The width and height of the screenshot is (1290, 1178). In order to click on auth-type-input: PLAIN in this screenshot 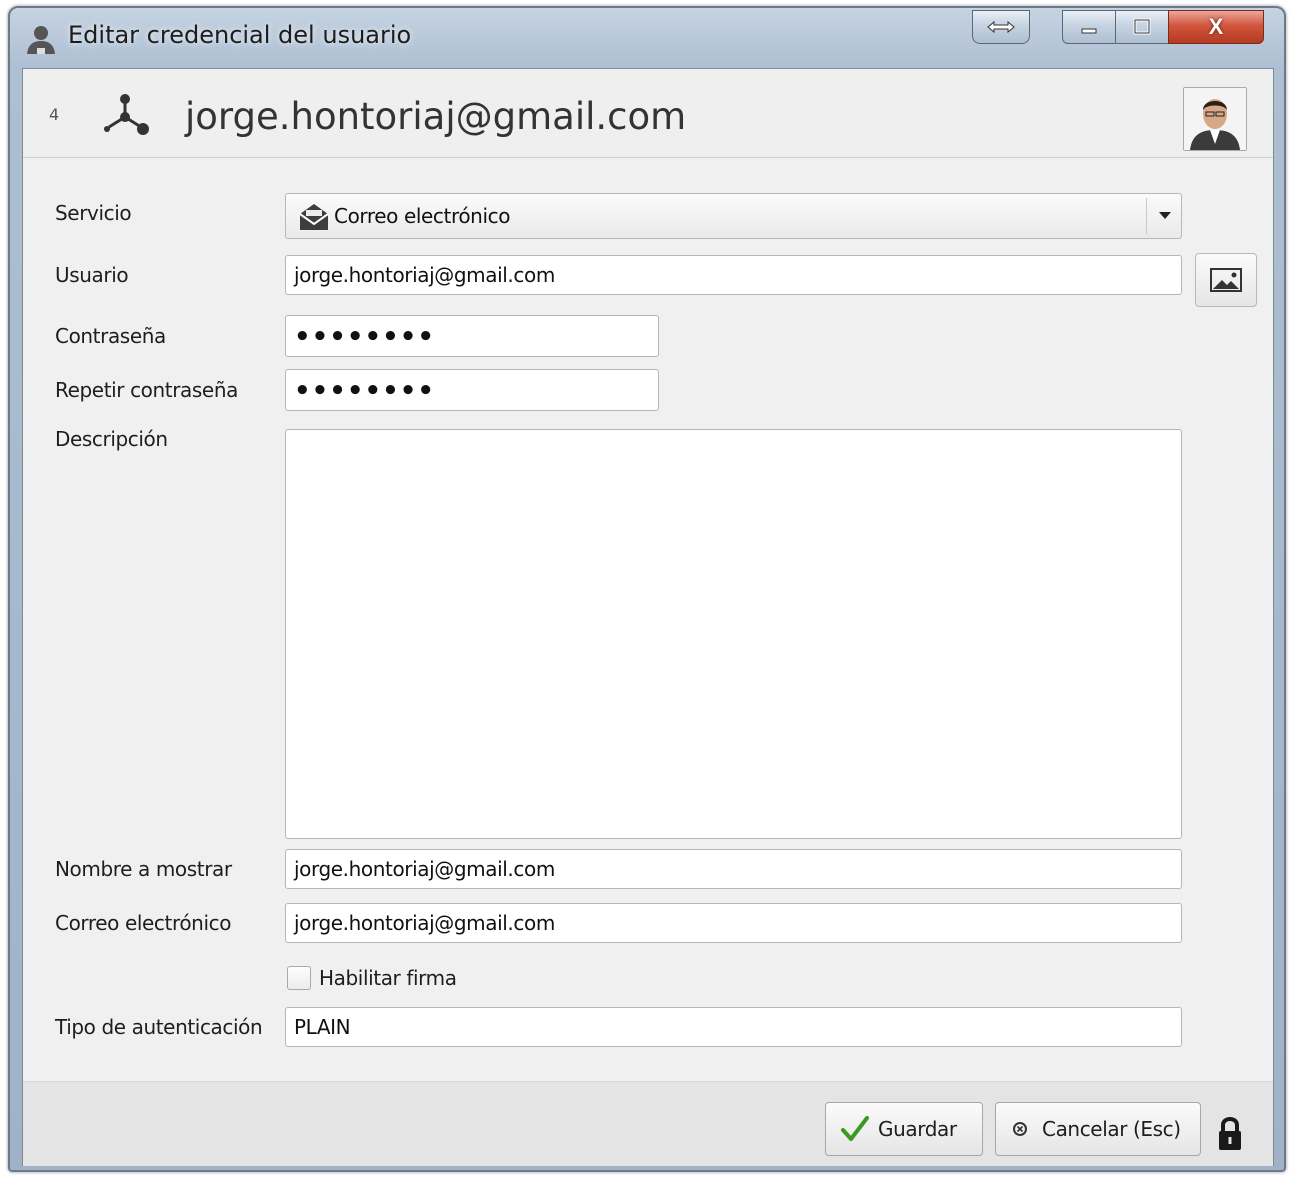, I will do `click(733, 1027)`.